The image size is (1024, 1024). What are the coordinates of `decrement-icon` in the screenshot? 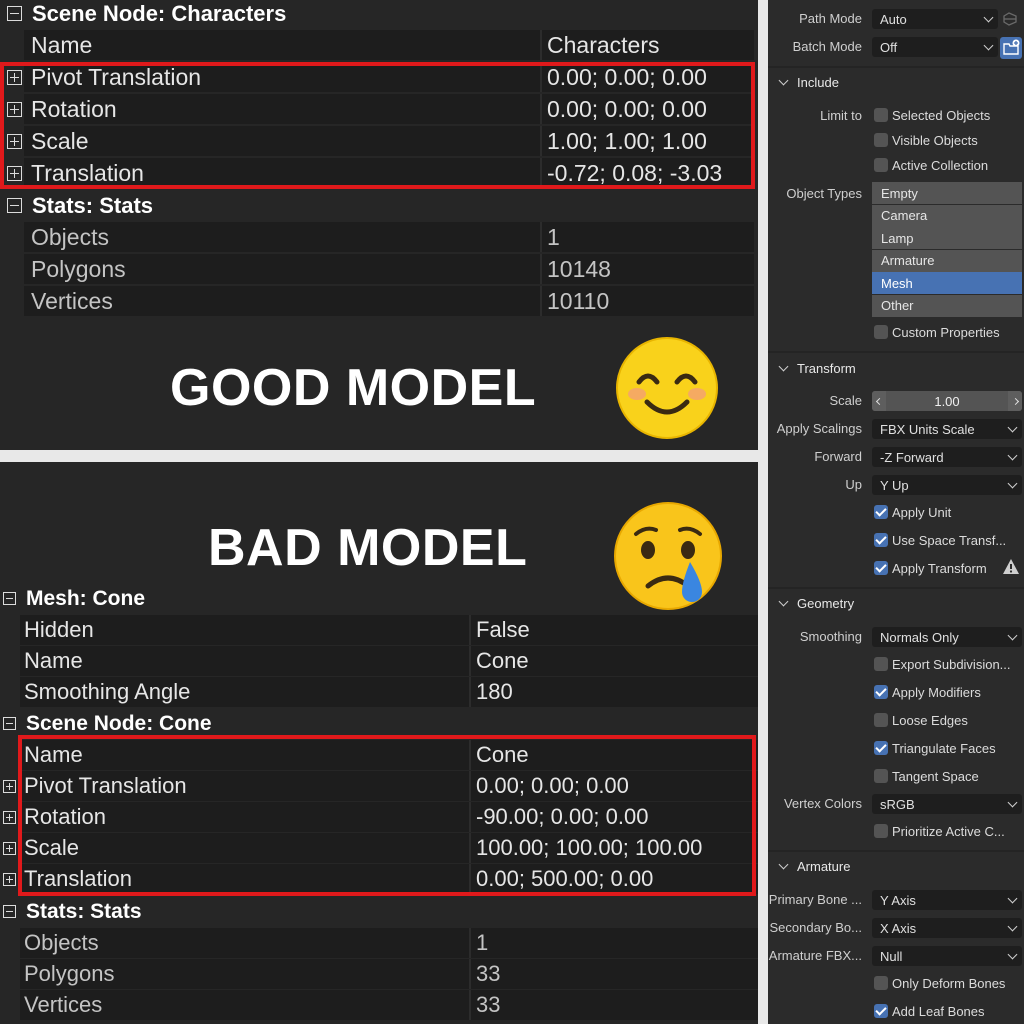 It's located at (879, 401).